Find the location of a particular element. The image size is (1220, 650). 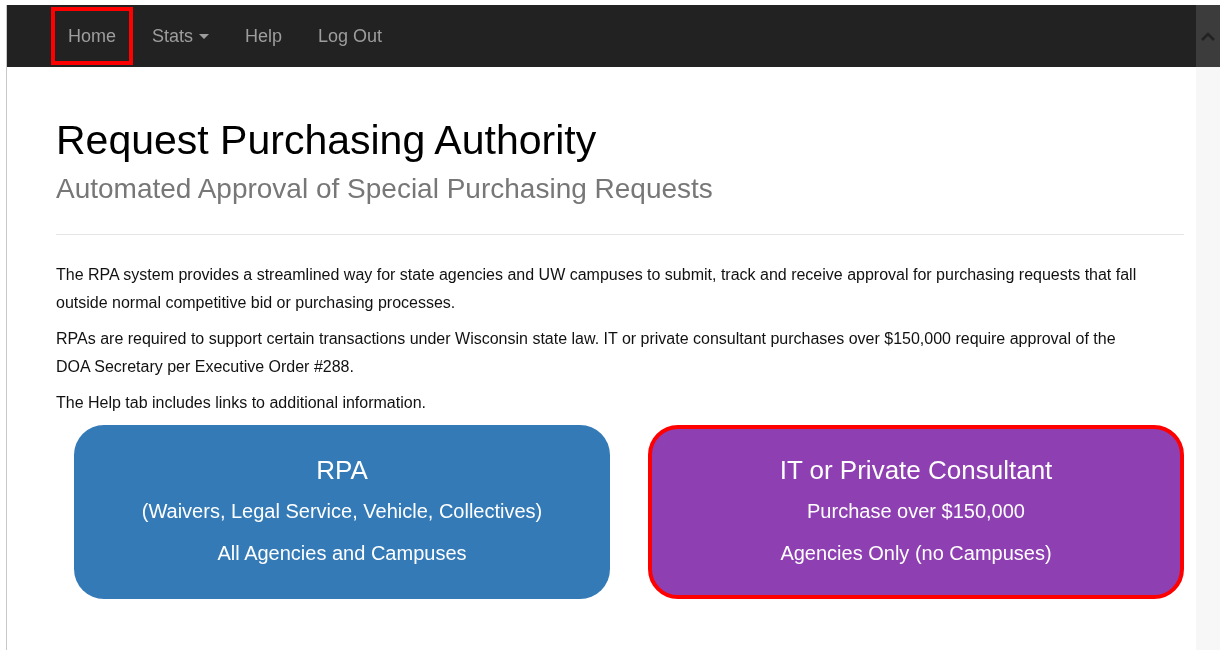

card-text: All Agencies and Campuses is located at coordinates (342, 553).